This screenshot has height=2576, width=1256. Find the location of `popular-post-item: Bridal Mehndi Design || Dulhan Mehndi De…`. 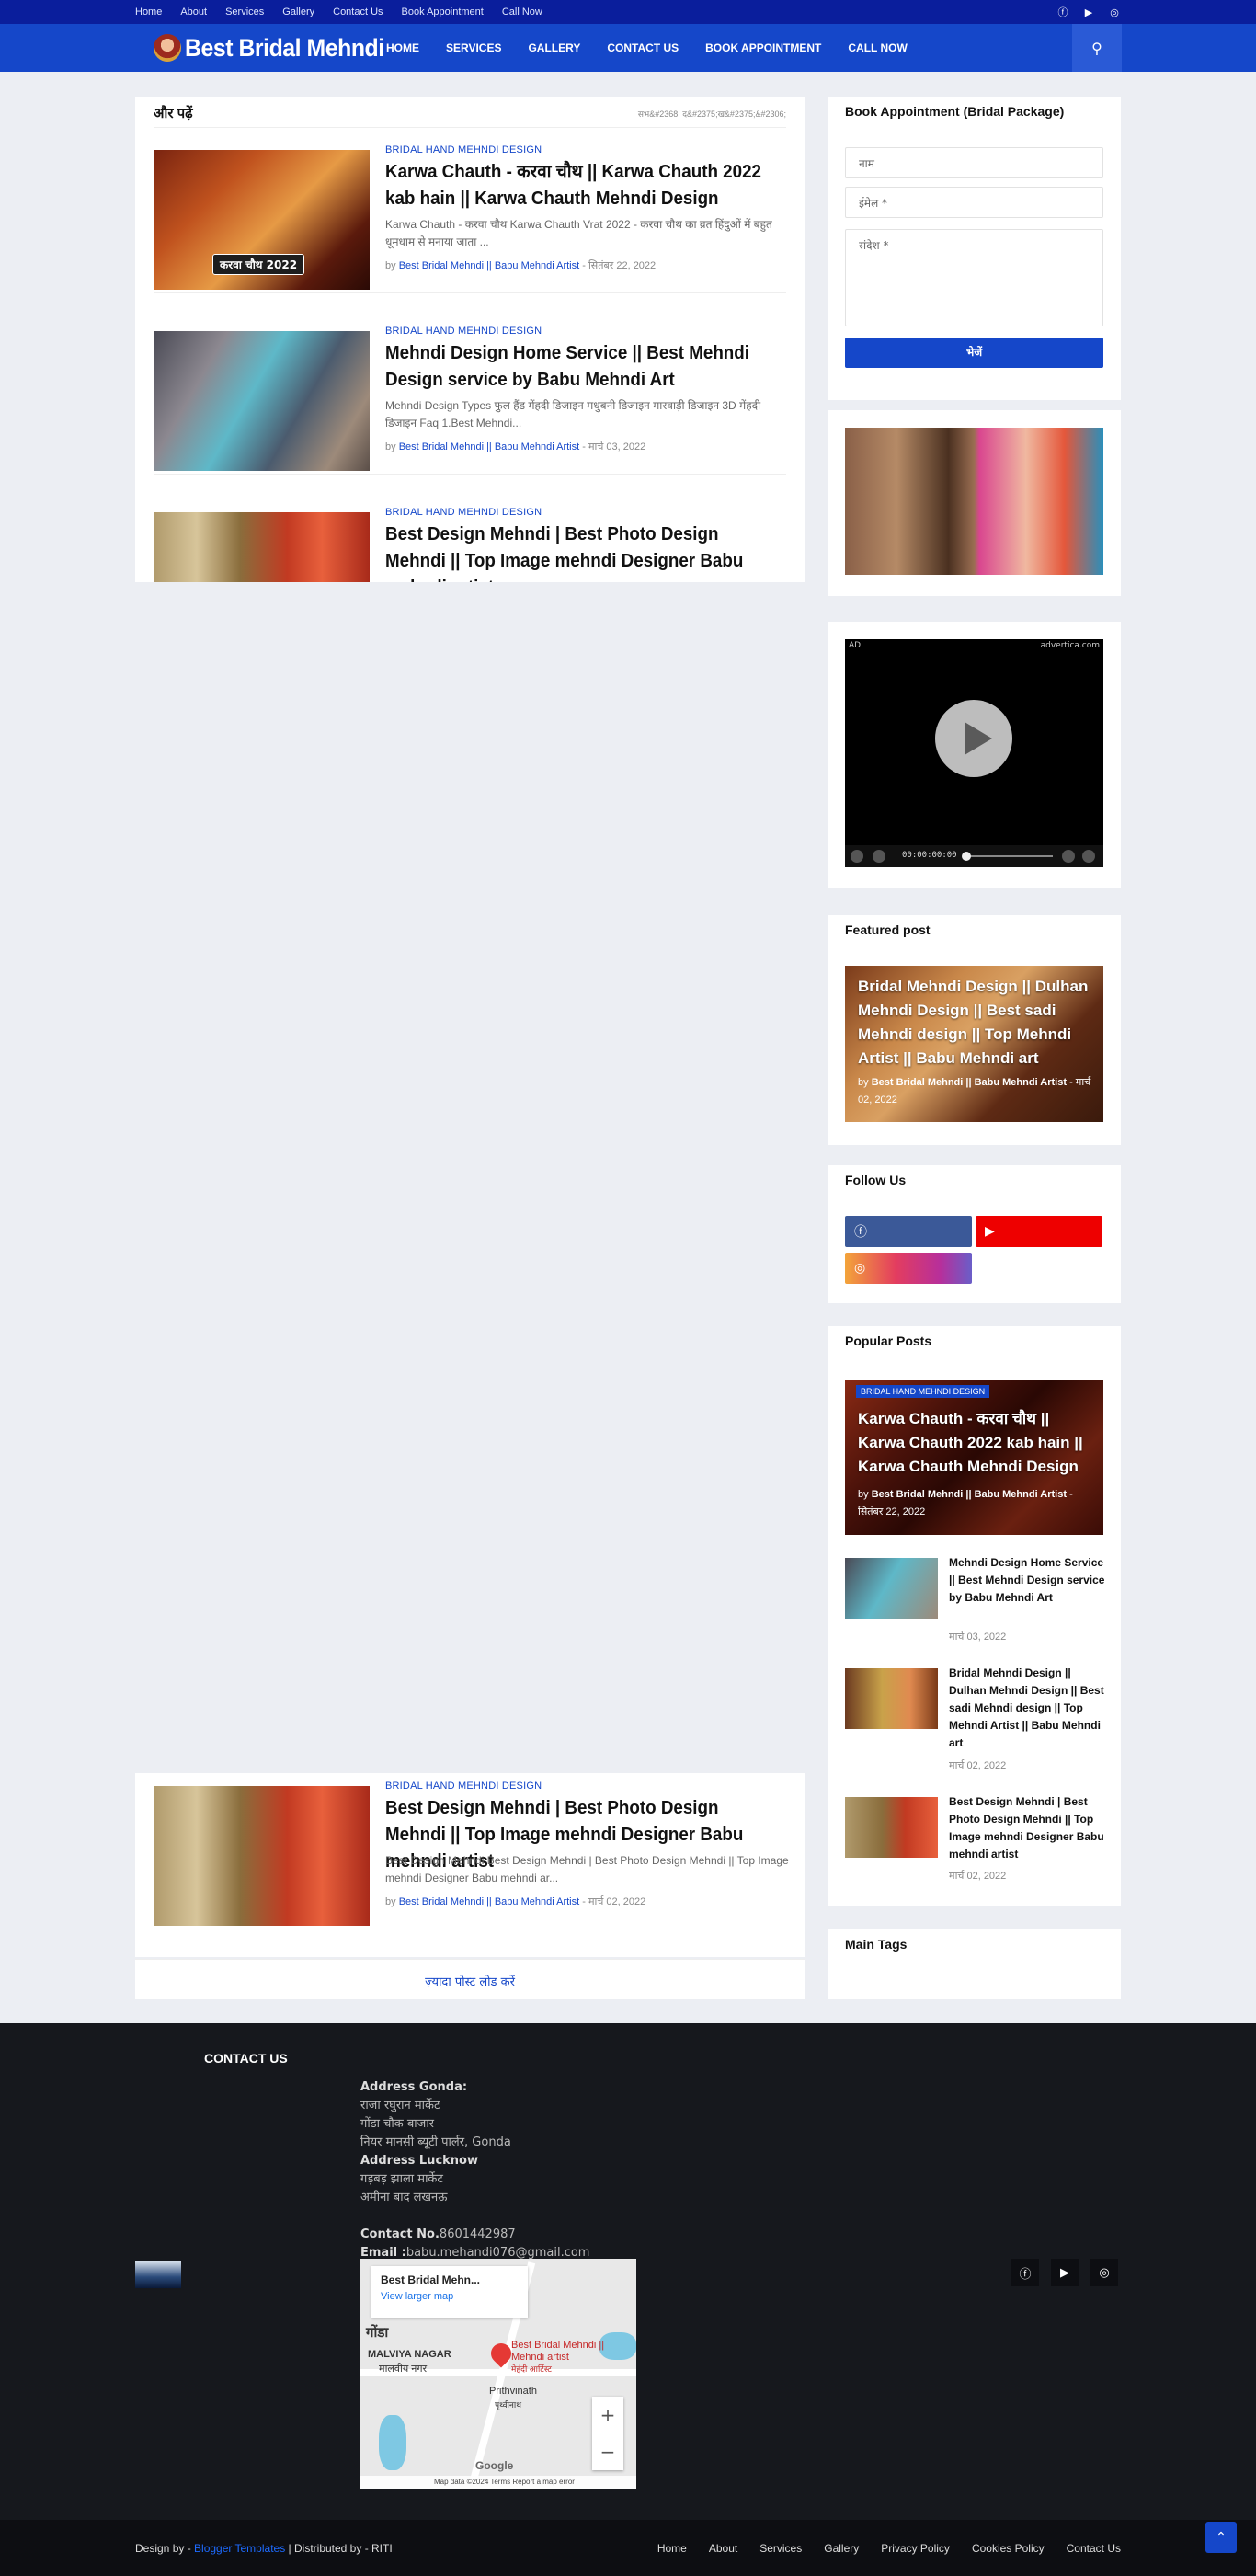

popular-post-item: Bridal Mehndi Design || Dulhan Mehndi De… is located at coordinates (975, 1718).